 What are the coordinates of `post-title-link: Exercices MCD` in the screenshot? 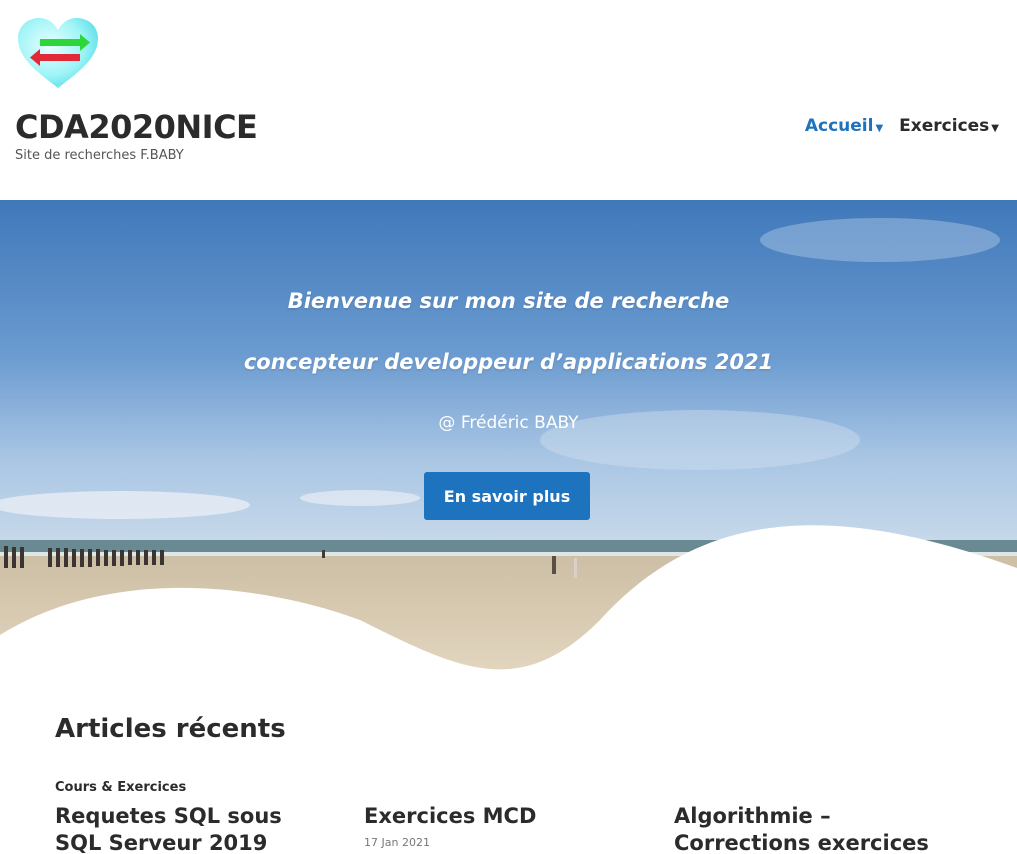 It's located at (494, 816).